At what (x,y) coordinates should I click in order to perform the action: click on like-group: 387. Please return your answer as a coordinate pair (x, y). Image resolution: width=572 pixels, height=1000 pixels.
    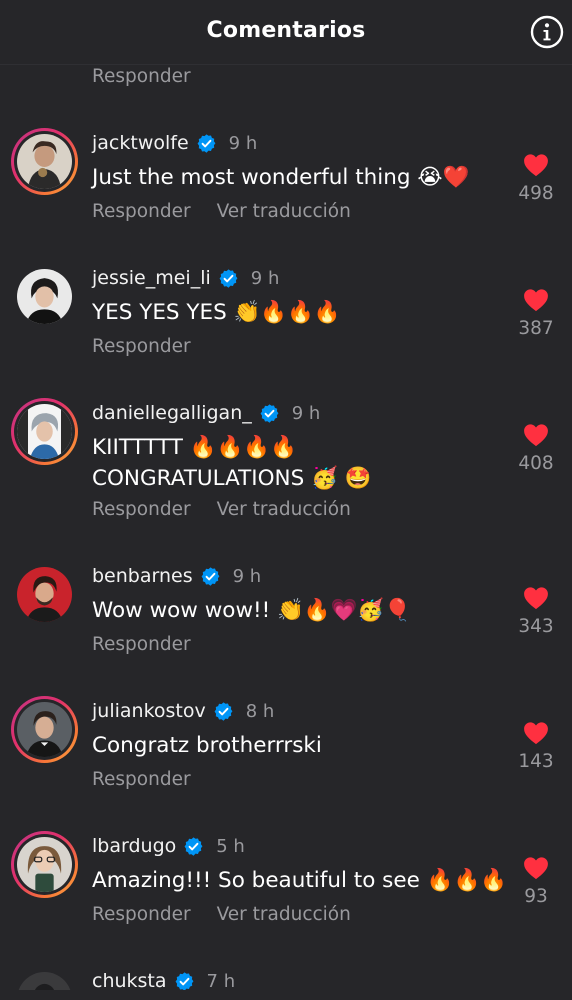
    Looking at the image, I should click on (536, 313).